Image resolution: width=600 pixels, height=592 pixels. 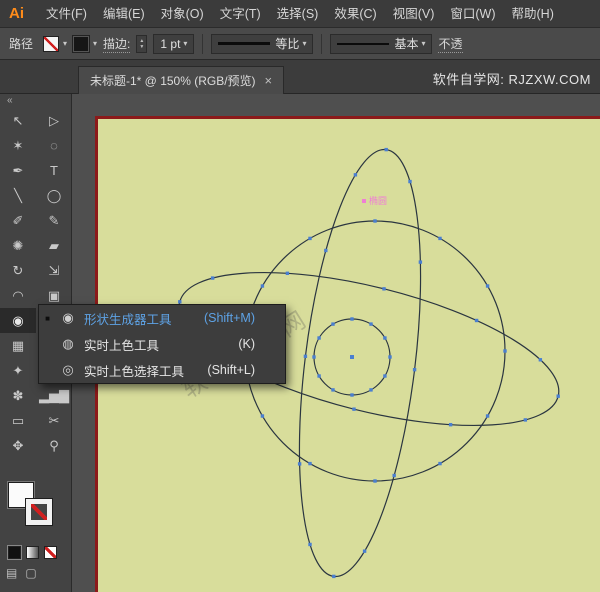 I want to click on fill-color-swatch, so click(x=51, y=43).